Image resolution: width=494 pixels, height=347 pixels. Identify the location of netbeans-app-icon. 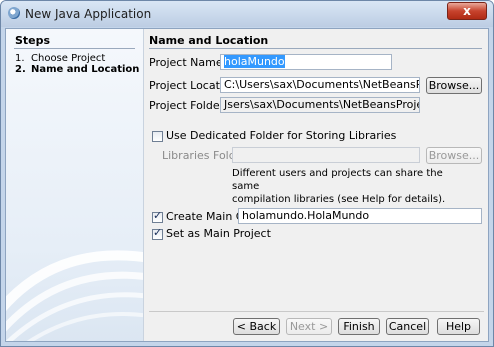
(14, 13).